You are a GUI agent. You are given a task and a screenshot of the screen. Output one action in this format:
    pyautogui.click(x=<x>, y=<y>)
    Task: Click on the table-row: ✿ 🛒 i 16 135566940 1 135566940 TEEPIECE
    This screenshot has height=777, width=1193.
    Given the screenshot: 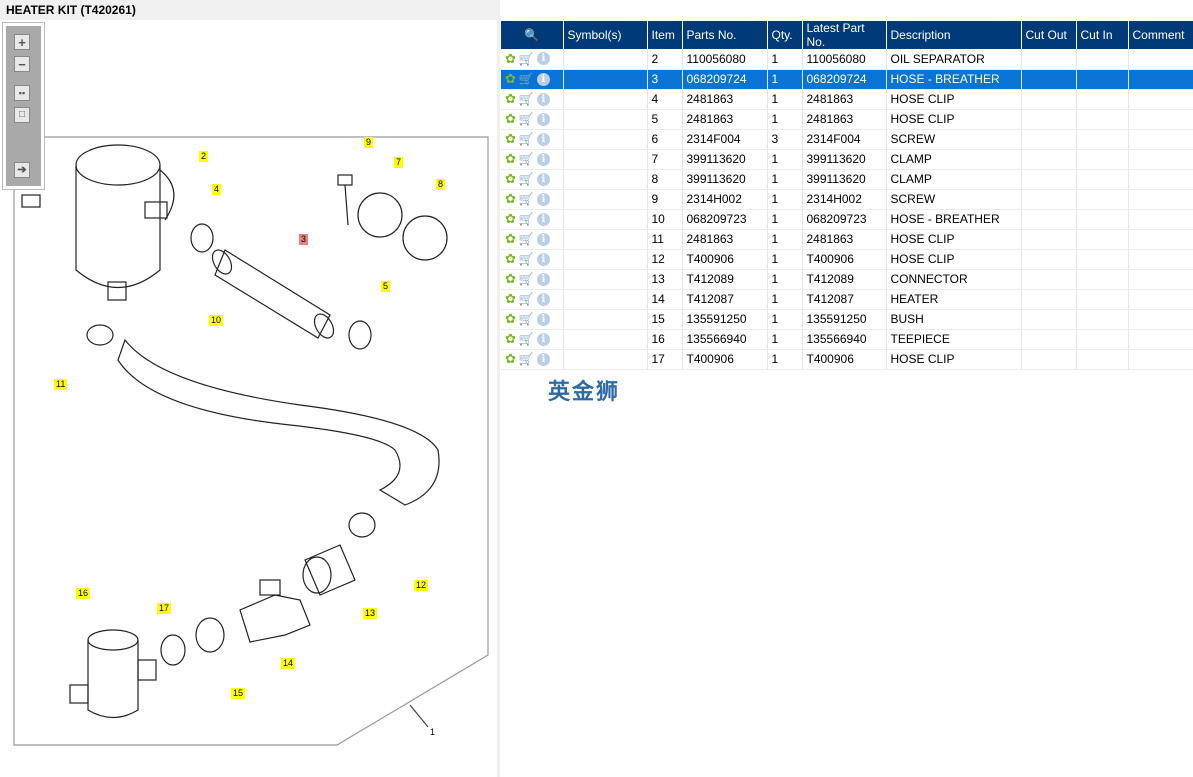 What is the action you would take?
    pyautogui.click(x=847, y=339)
    